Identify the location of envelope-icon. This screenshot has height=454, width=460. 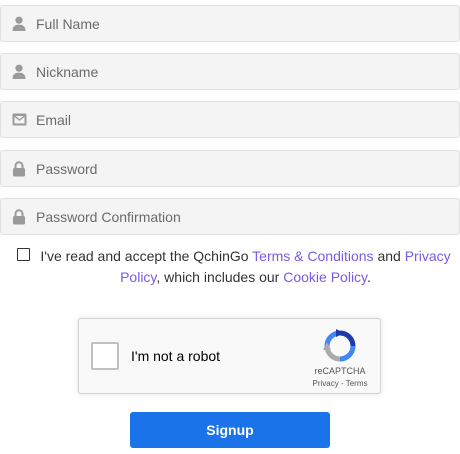
(19, 119).